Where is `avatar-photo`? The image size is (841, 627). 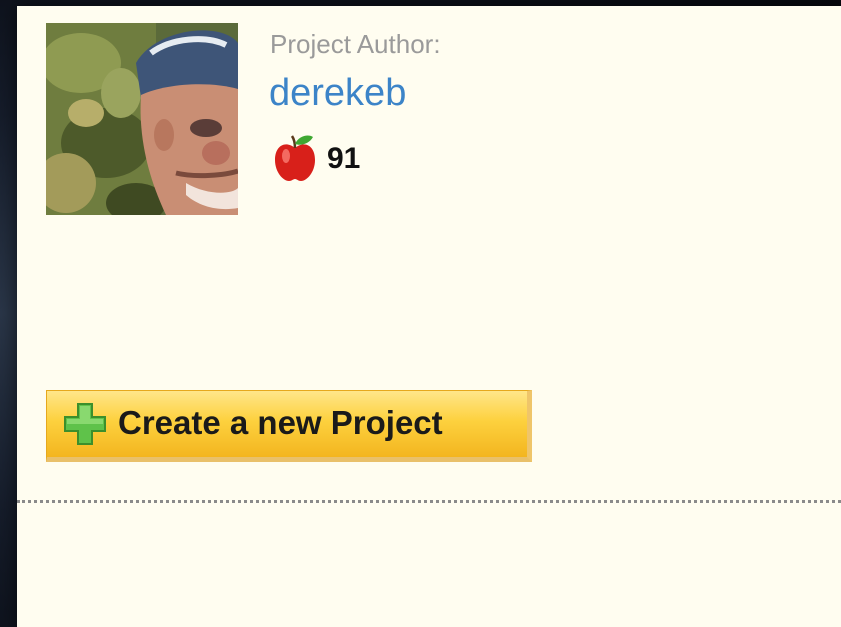
avatar-photo is located at coordinates (142, 119).